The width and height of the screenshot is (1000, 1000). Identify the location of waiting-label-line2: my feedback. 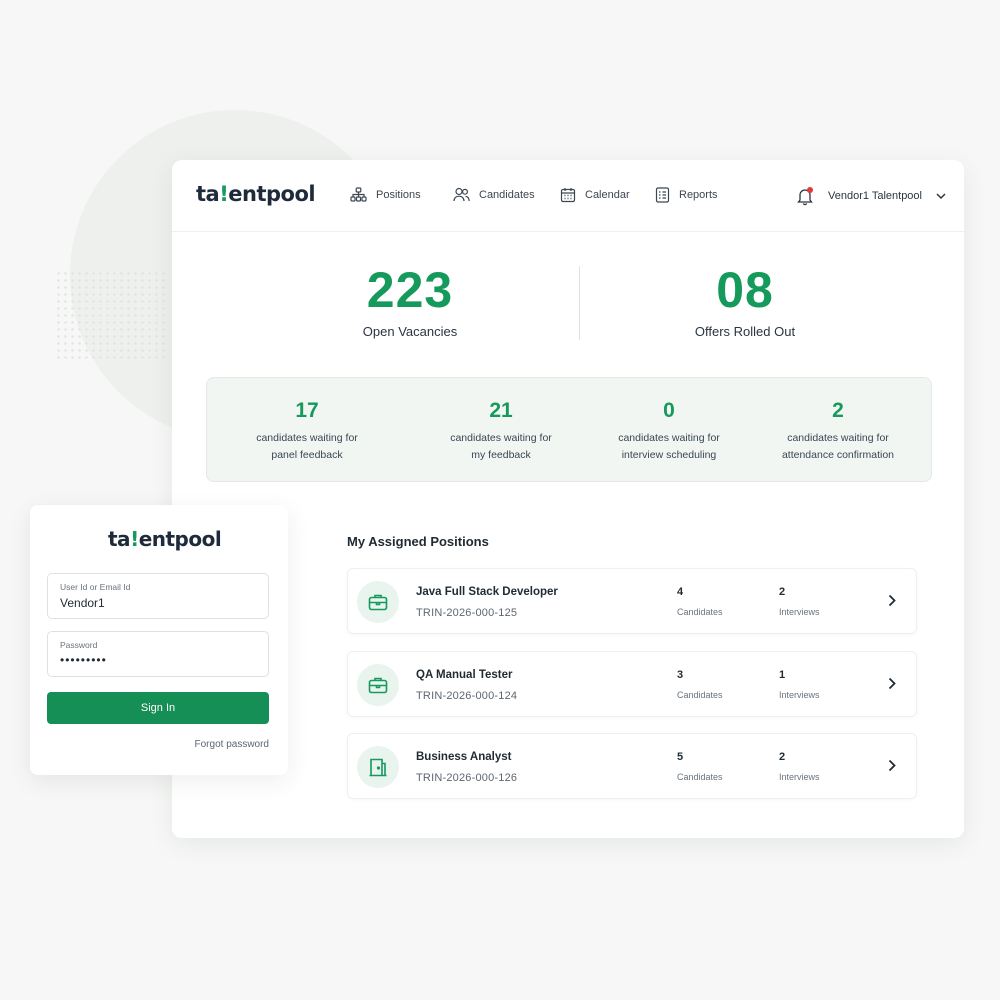
(501, 455).